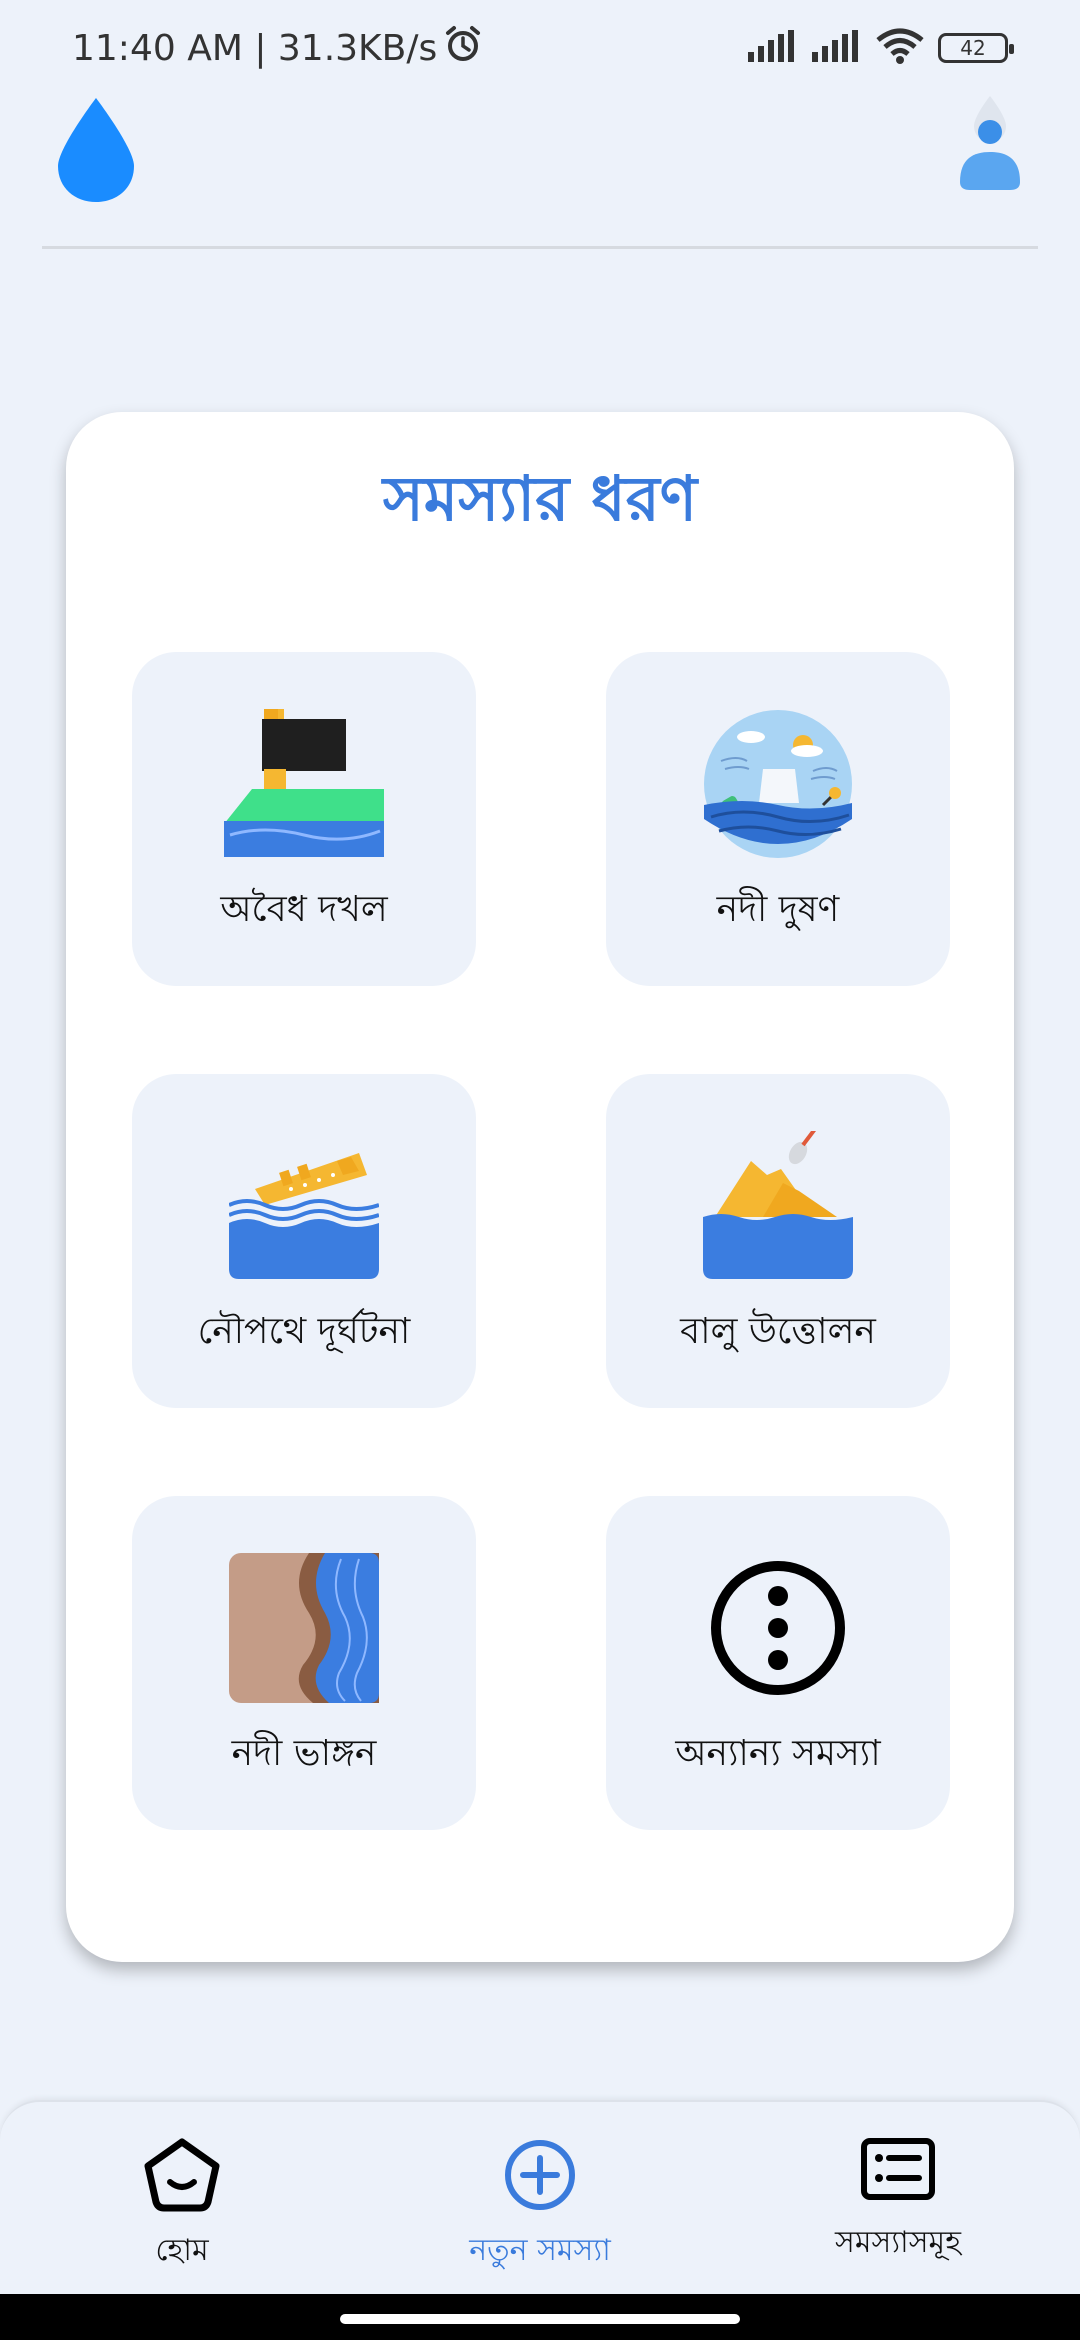 The height and width of the screenshot is (2340, 1080). What do you see at coordinates (304, 1331) in the screenshot?
I see `tile-label: নৌপথে দূর্ঘটনা` at bounding box center [304, 1331].